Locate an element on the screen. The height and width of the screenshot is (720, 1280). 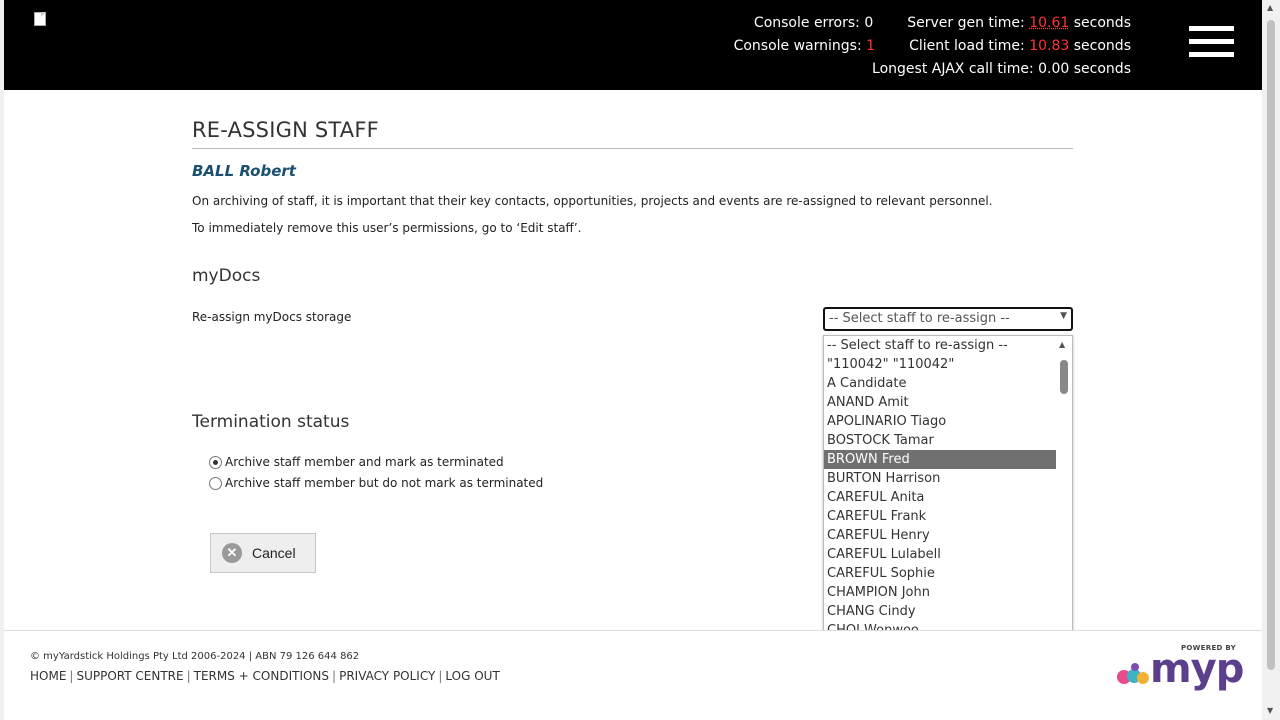
server-gen-label: Server gen time: is located at coordinates (968, 23).